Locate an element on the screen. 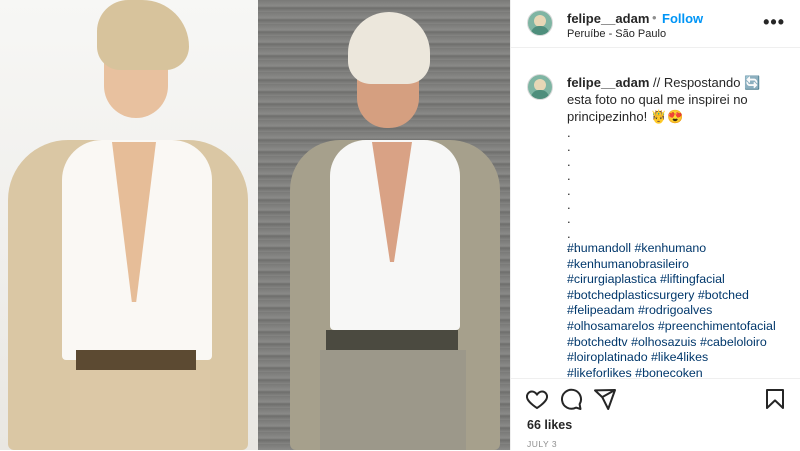 The image size is (800, 451). bookmark-icon is located at coordinates (775, 399).